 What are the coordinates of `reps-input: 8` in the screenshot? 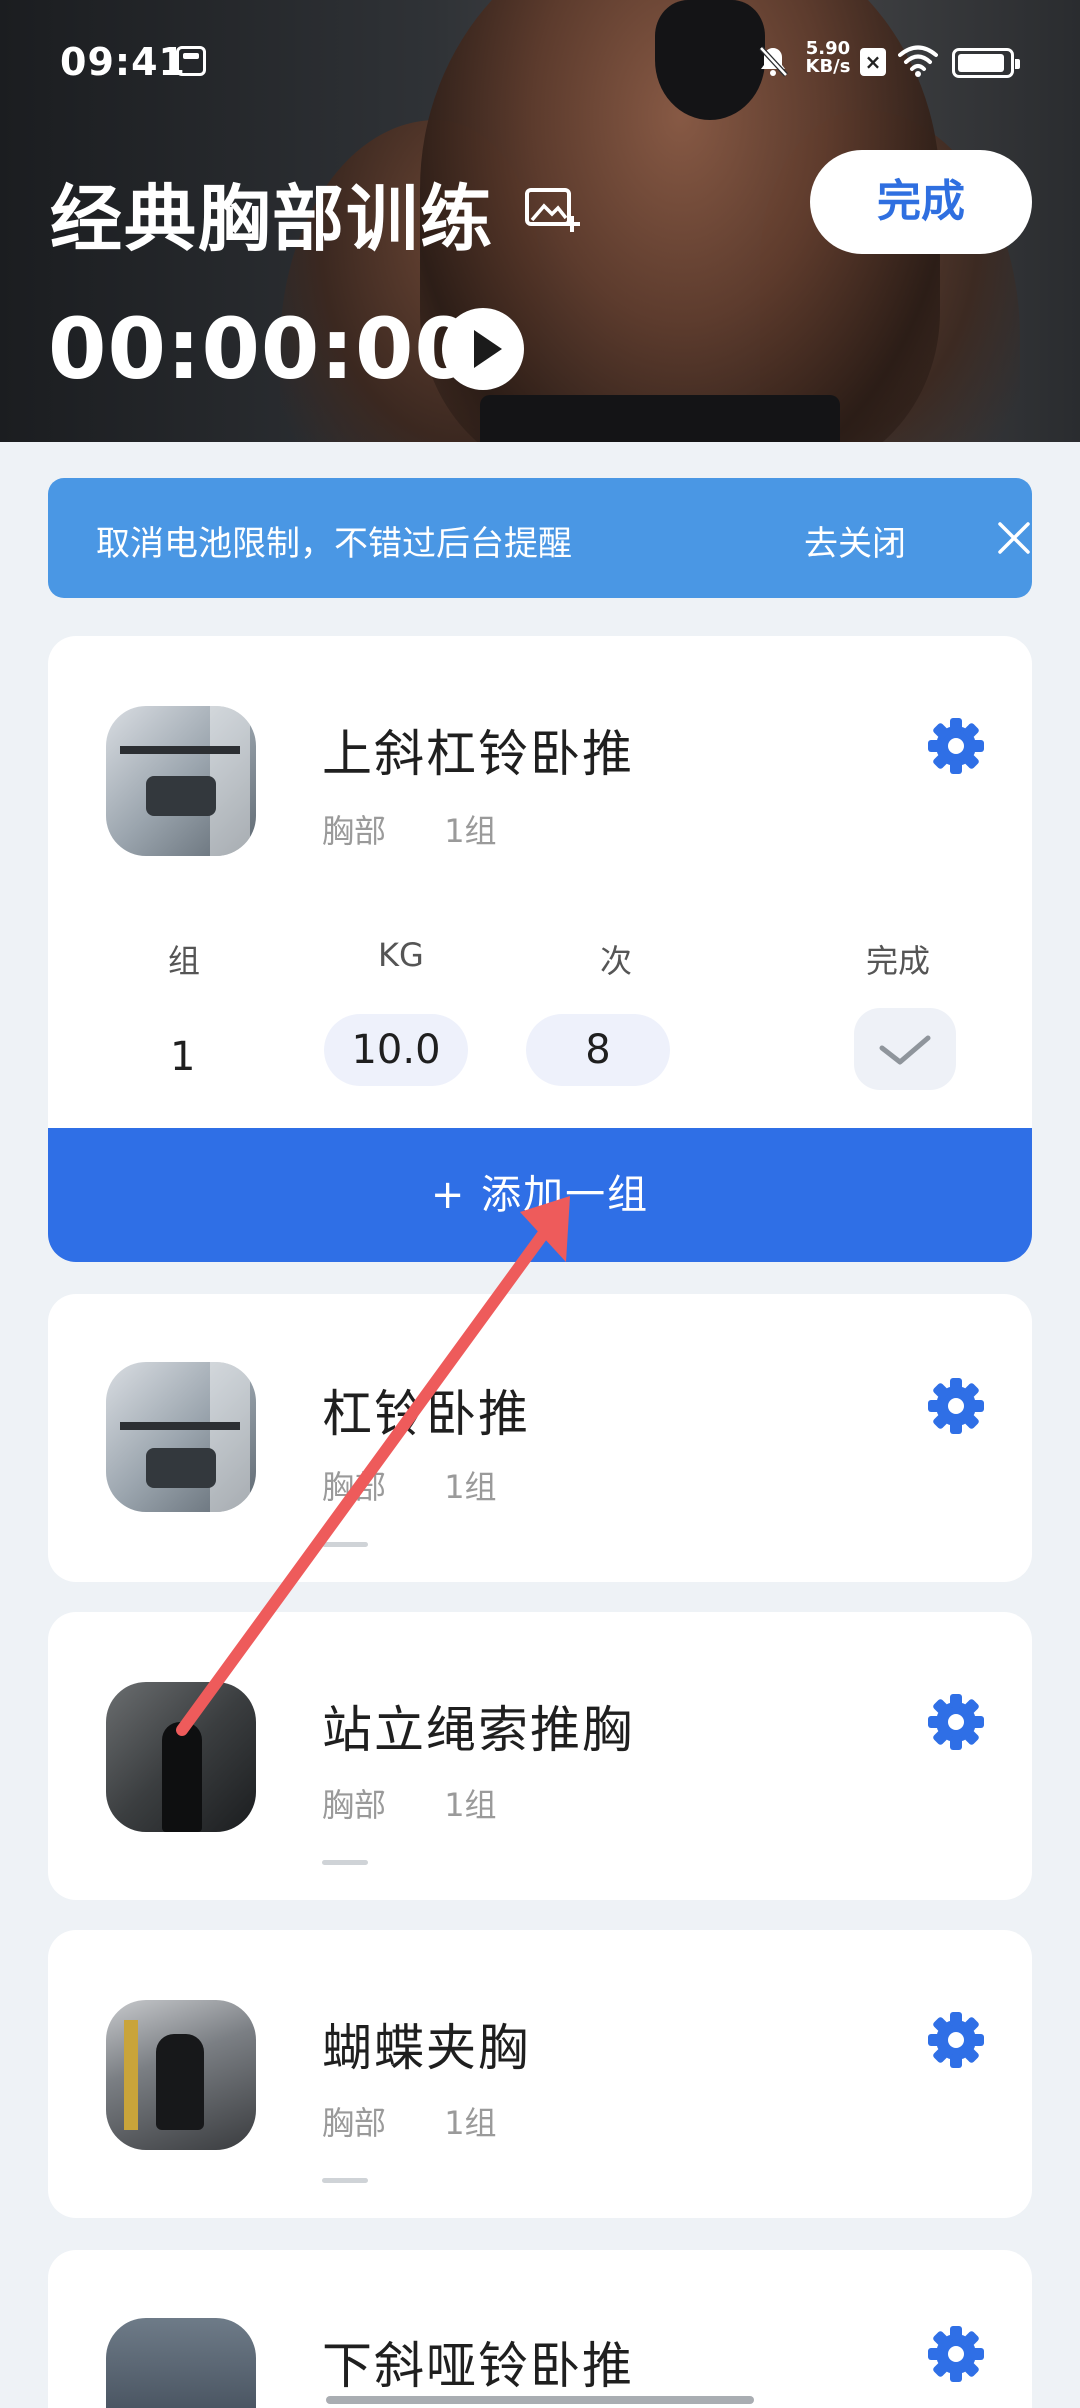 It's located at (598, 1050).